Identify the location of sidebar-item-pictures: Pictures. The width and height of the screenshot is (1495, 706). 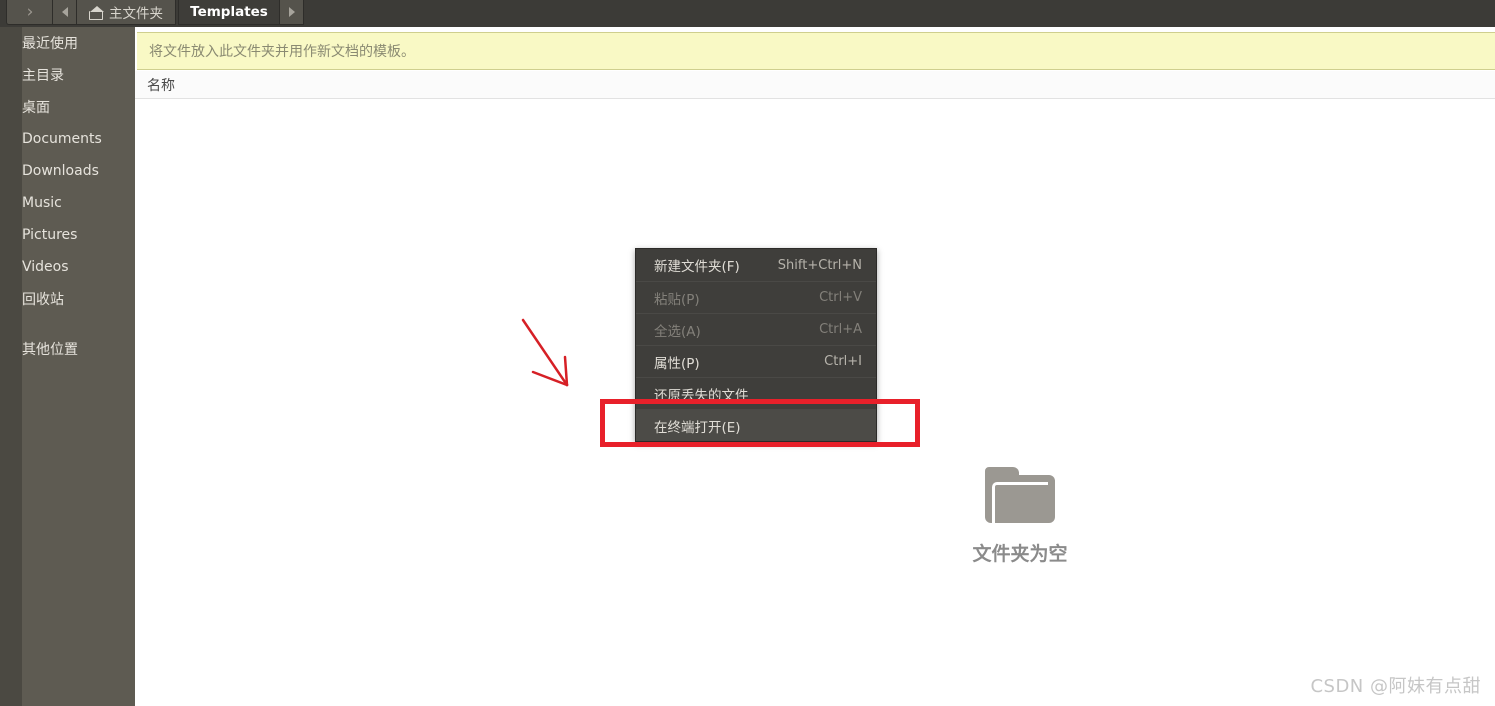
(78, 235).